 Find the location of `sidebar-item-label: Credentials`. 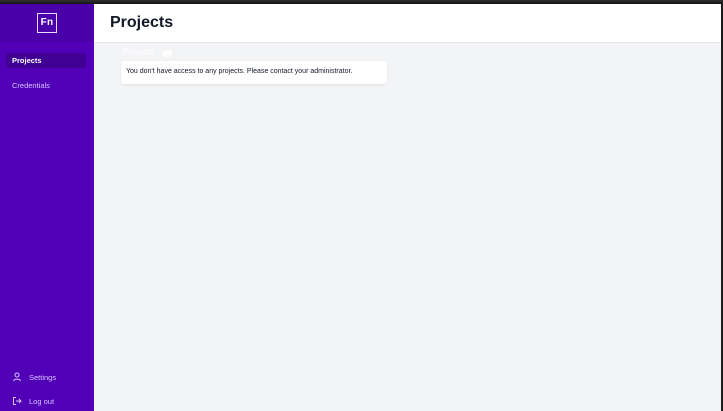

sidebar-item-label: Credentials is located at coordinates (31, 85).